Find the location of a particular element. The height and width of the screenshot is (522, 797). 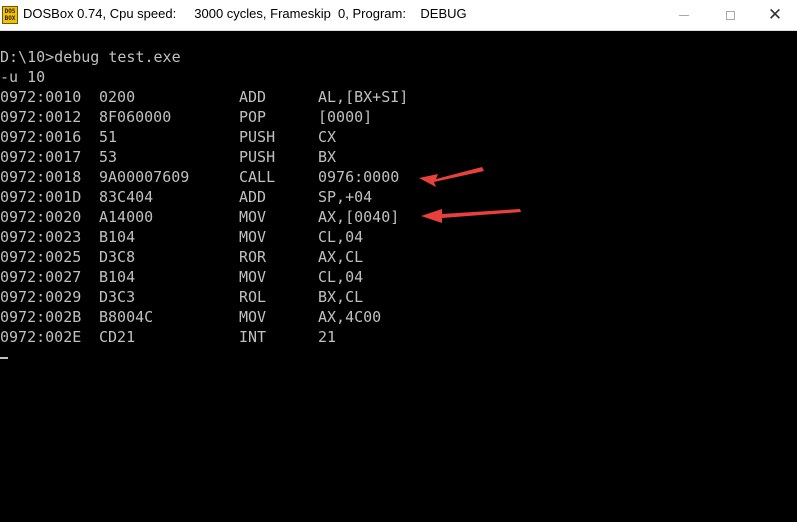

minimize-icon is located at coordinates (684, 15).